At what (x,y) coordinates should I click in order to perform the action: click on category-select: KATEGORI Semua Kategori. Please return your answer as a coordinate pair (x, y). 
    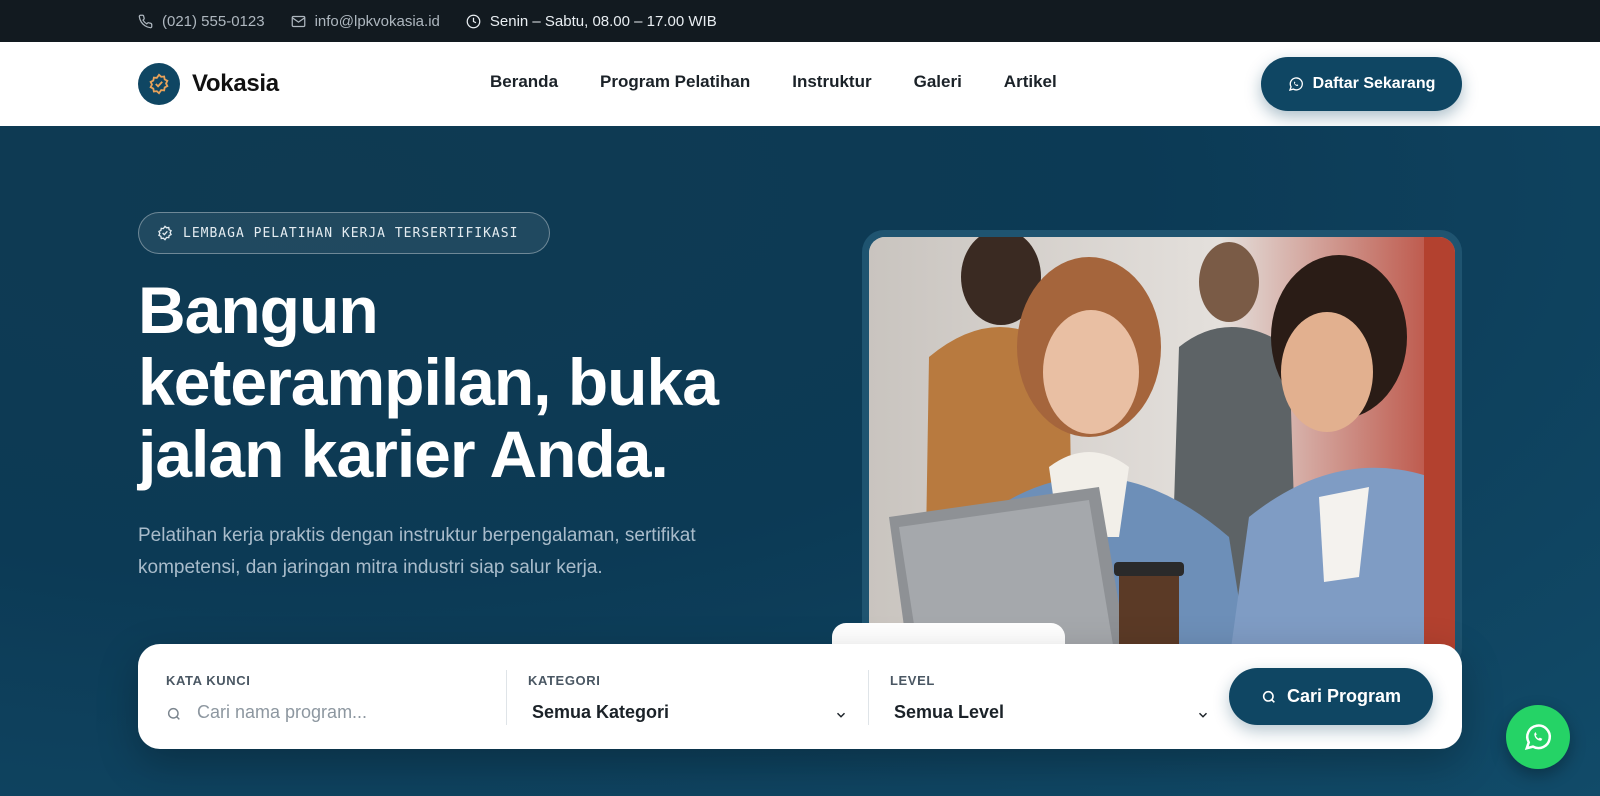
    Looking at the image, I should click on (693, 696).